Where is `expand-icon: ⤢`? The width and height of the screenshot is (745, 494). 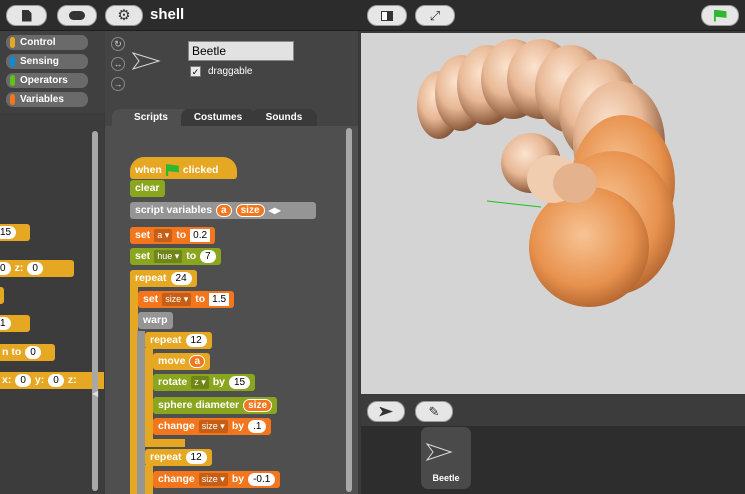
expand-icon: ⤢ is located at coordinates (435, 15).